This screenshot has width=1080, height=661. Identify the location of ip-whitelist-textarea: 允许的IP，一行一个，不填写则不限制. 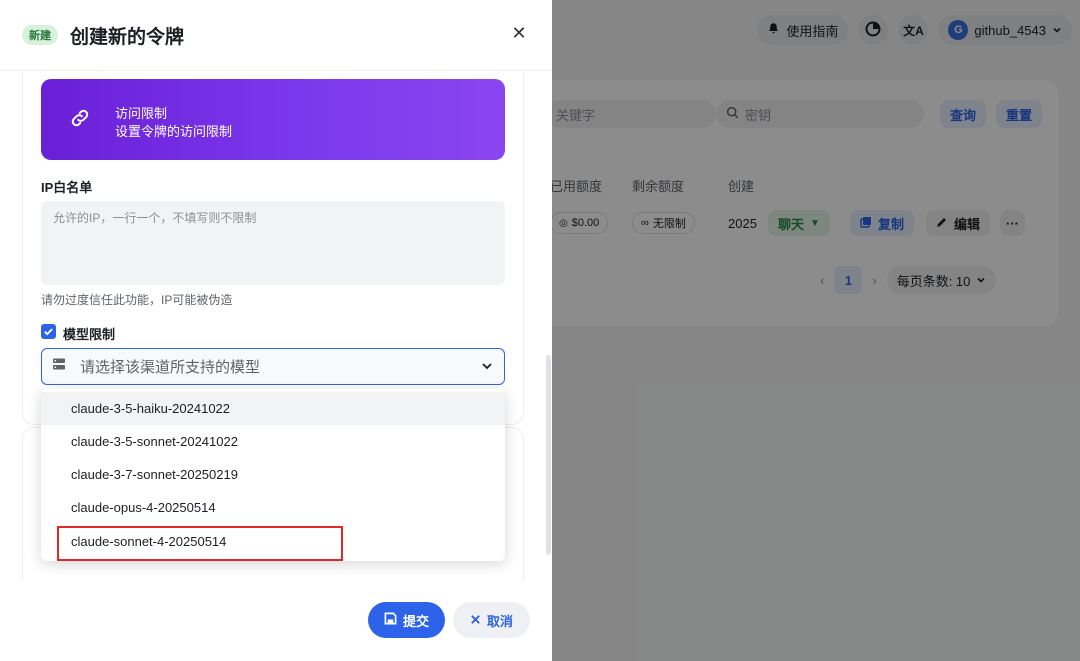
(273, 243).